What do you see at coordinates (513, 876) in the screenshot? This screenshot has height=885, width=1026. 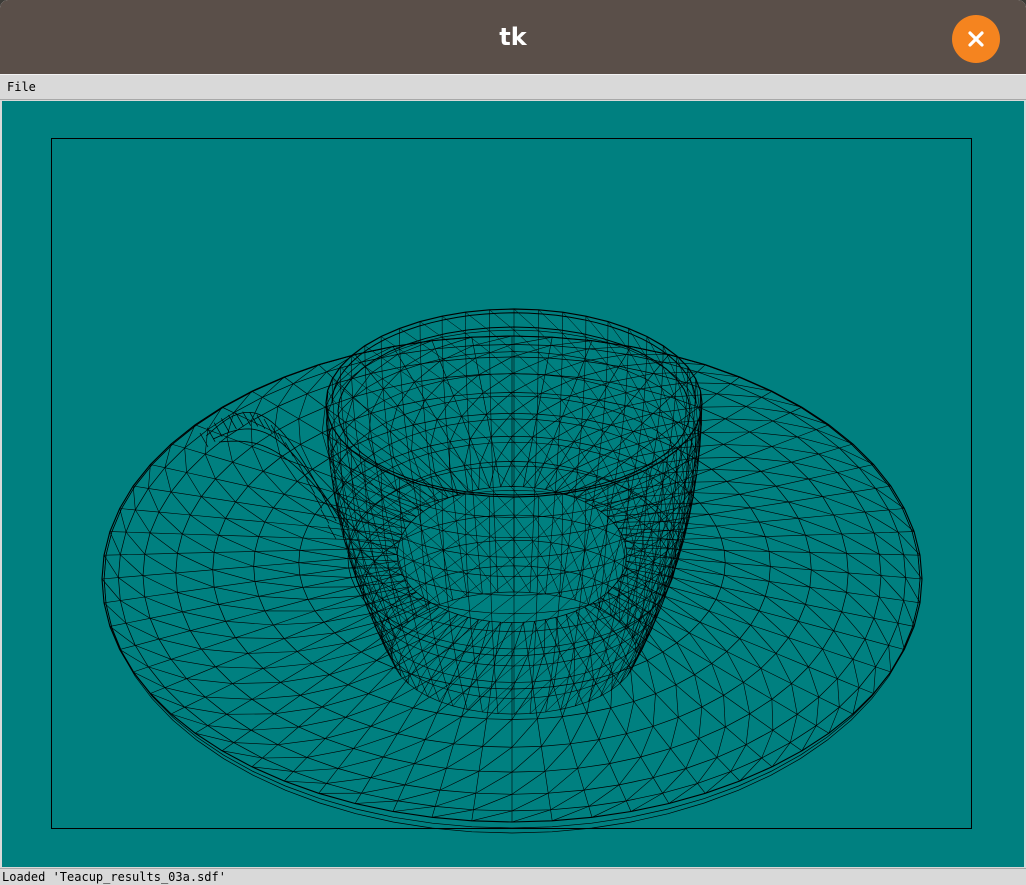 I see `status-bar: Loaded 'Teacup_results_03a.sdf'` at bounding box center [513, 876].